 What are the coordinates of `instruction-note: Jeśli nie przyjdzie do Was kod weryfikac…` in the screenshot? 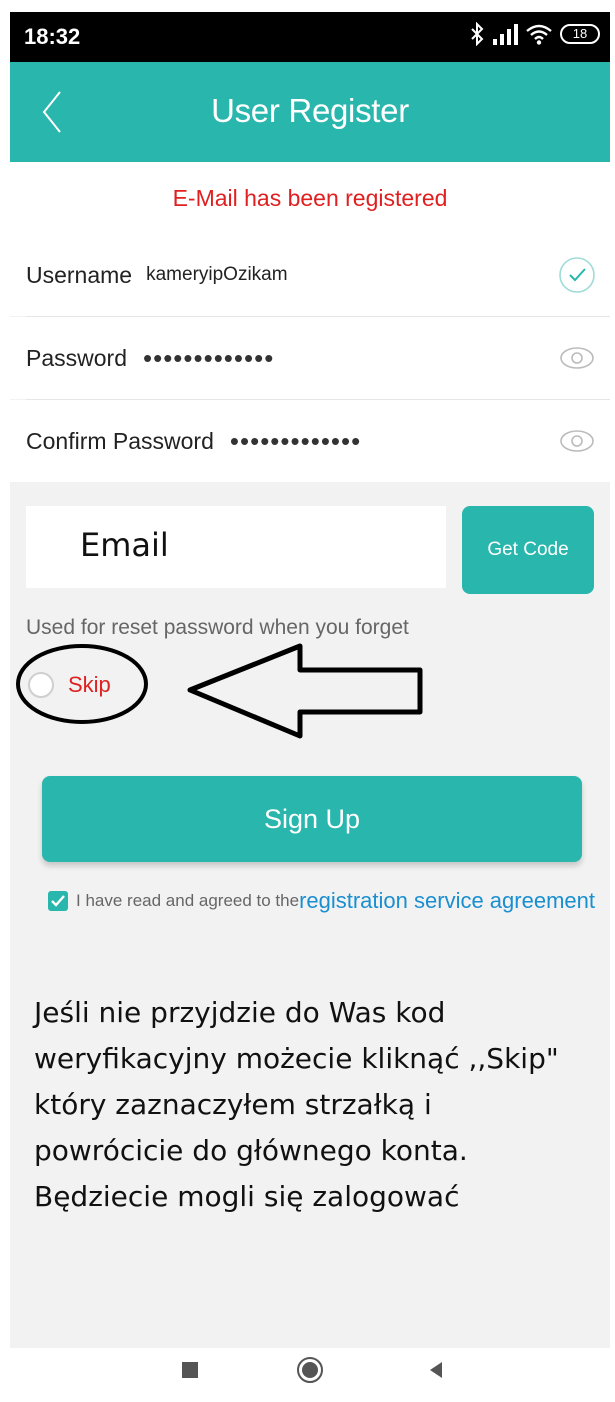 It's located at (314, 1105).